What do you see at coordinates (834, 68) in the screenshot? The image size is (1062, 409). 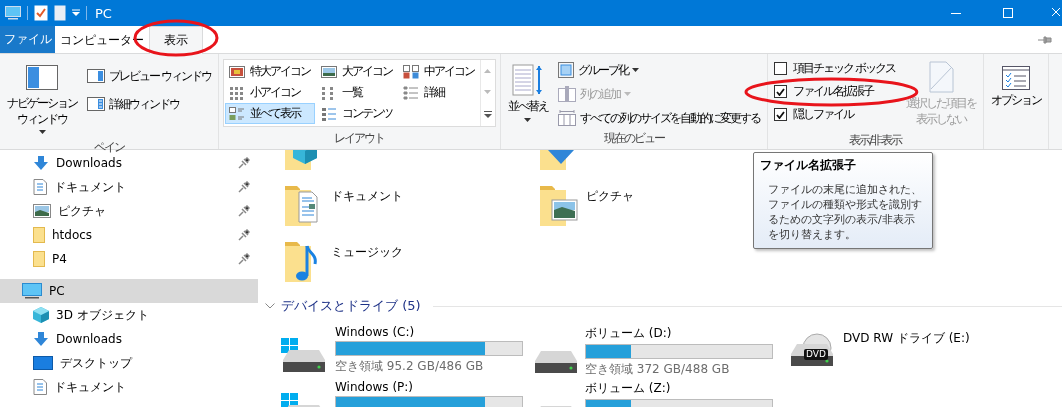 I see `checkbox-option: 項目チェック ボックス` at bounding box center [834, 68].